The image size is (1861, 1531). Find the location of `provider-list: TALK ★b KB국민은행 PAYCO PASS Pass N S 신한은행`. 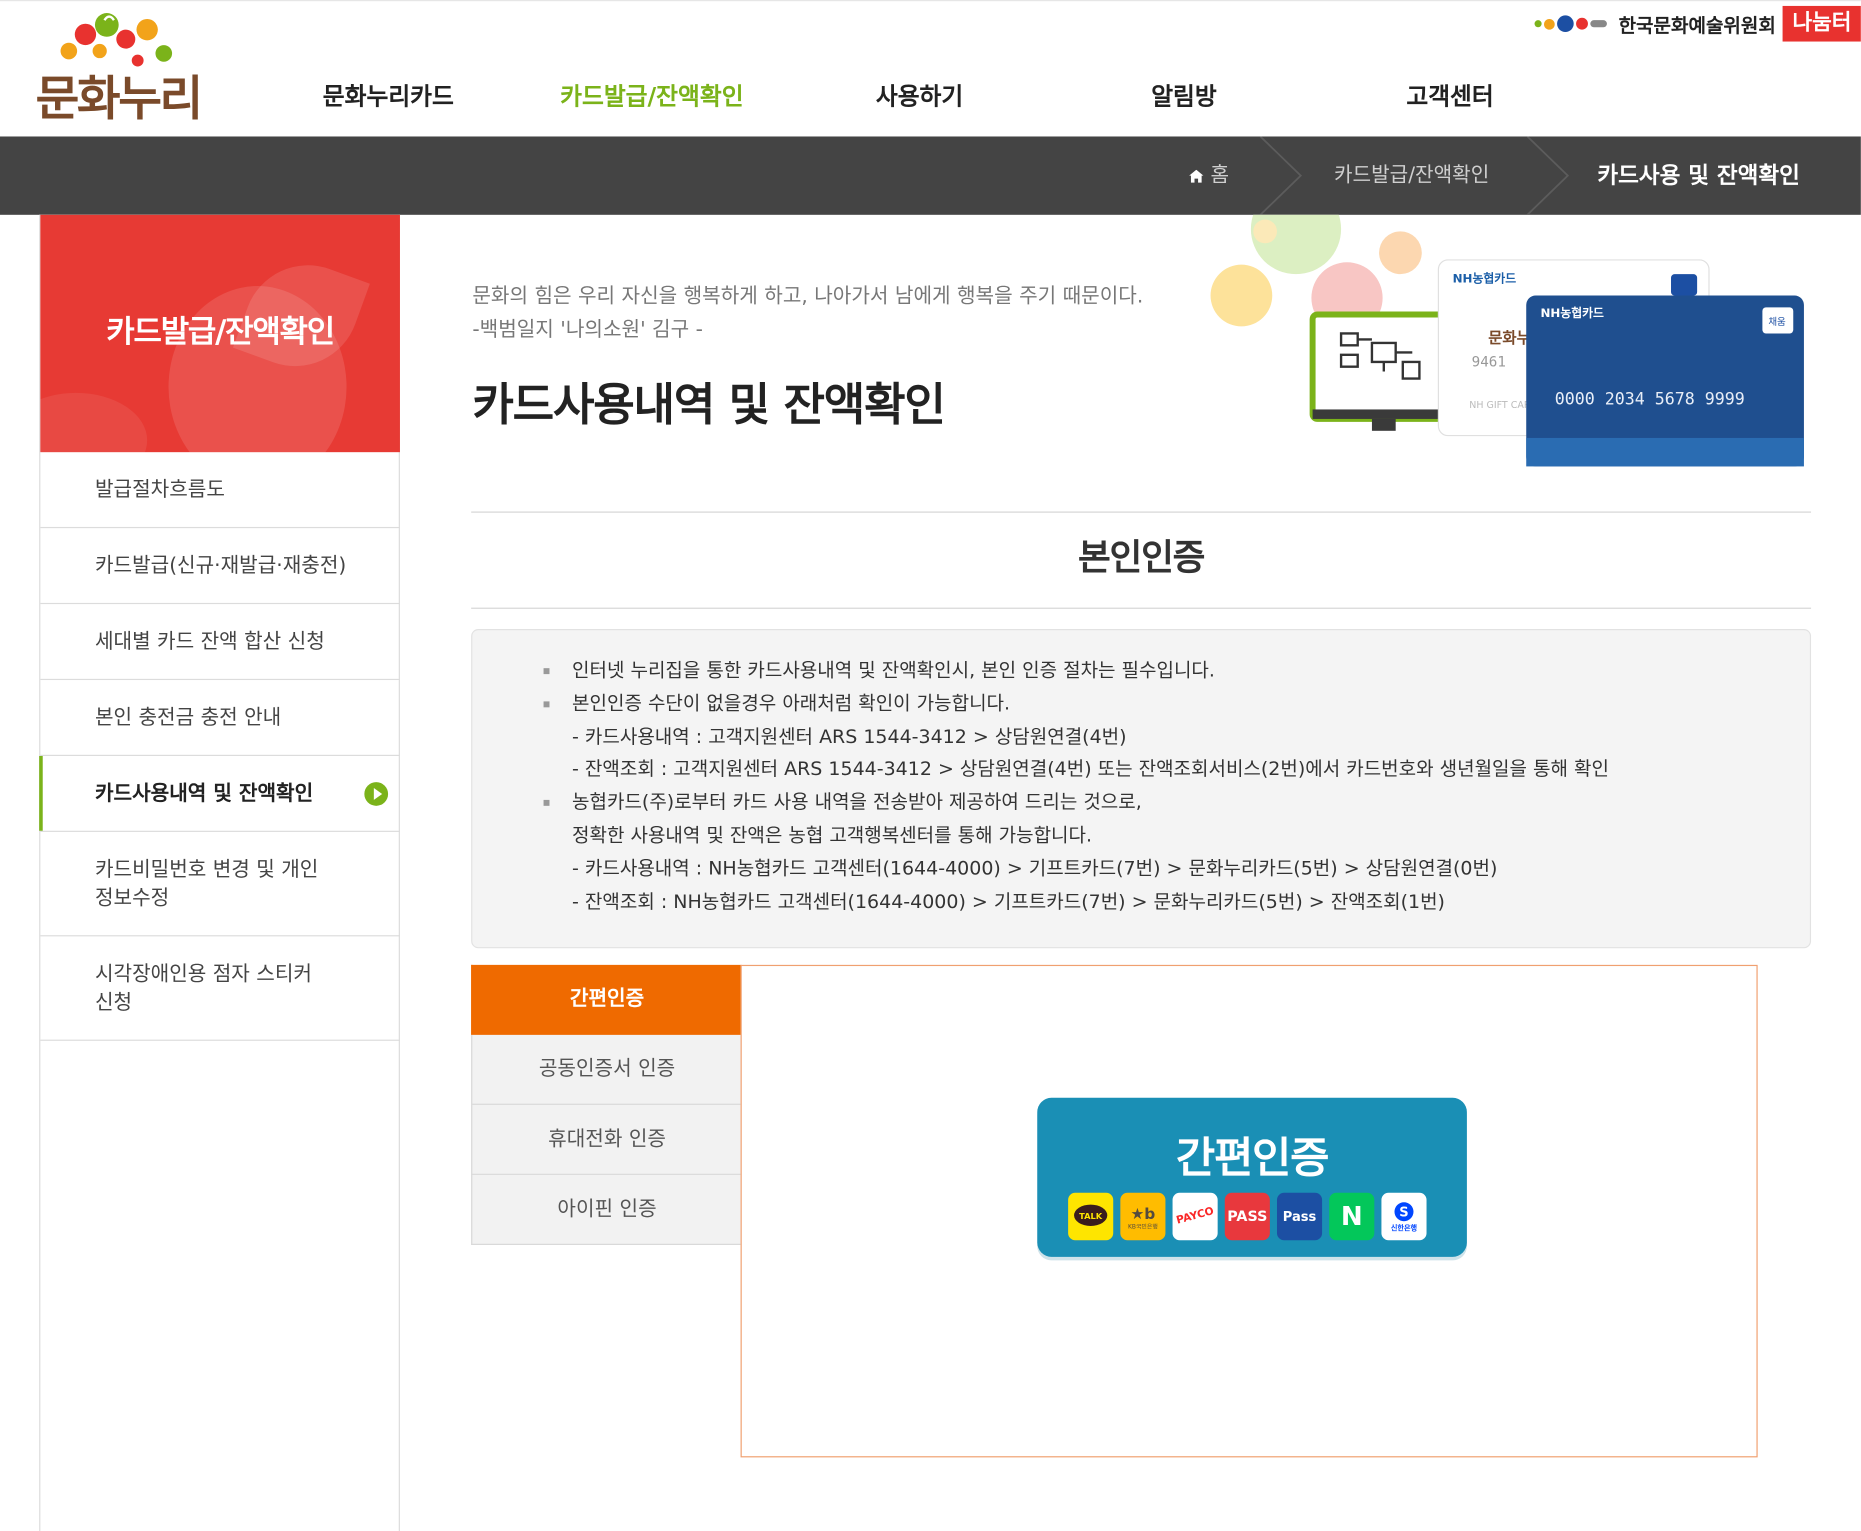

provider-list: TALK ★b KB국민은행 PAYCO PASS Pass N S 신한은행 is located at coordinates (1247, 1216).